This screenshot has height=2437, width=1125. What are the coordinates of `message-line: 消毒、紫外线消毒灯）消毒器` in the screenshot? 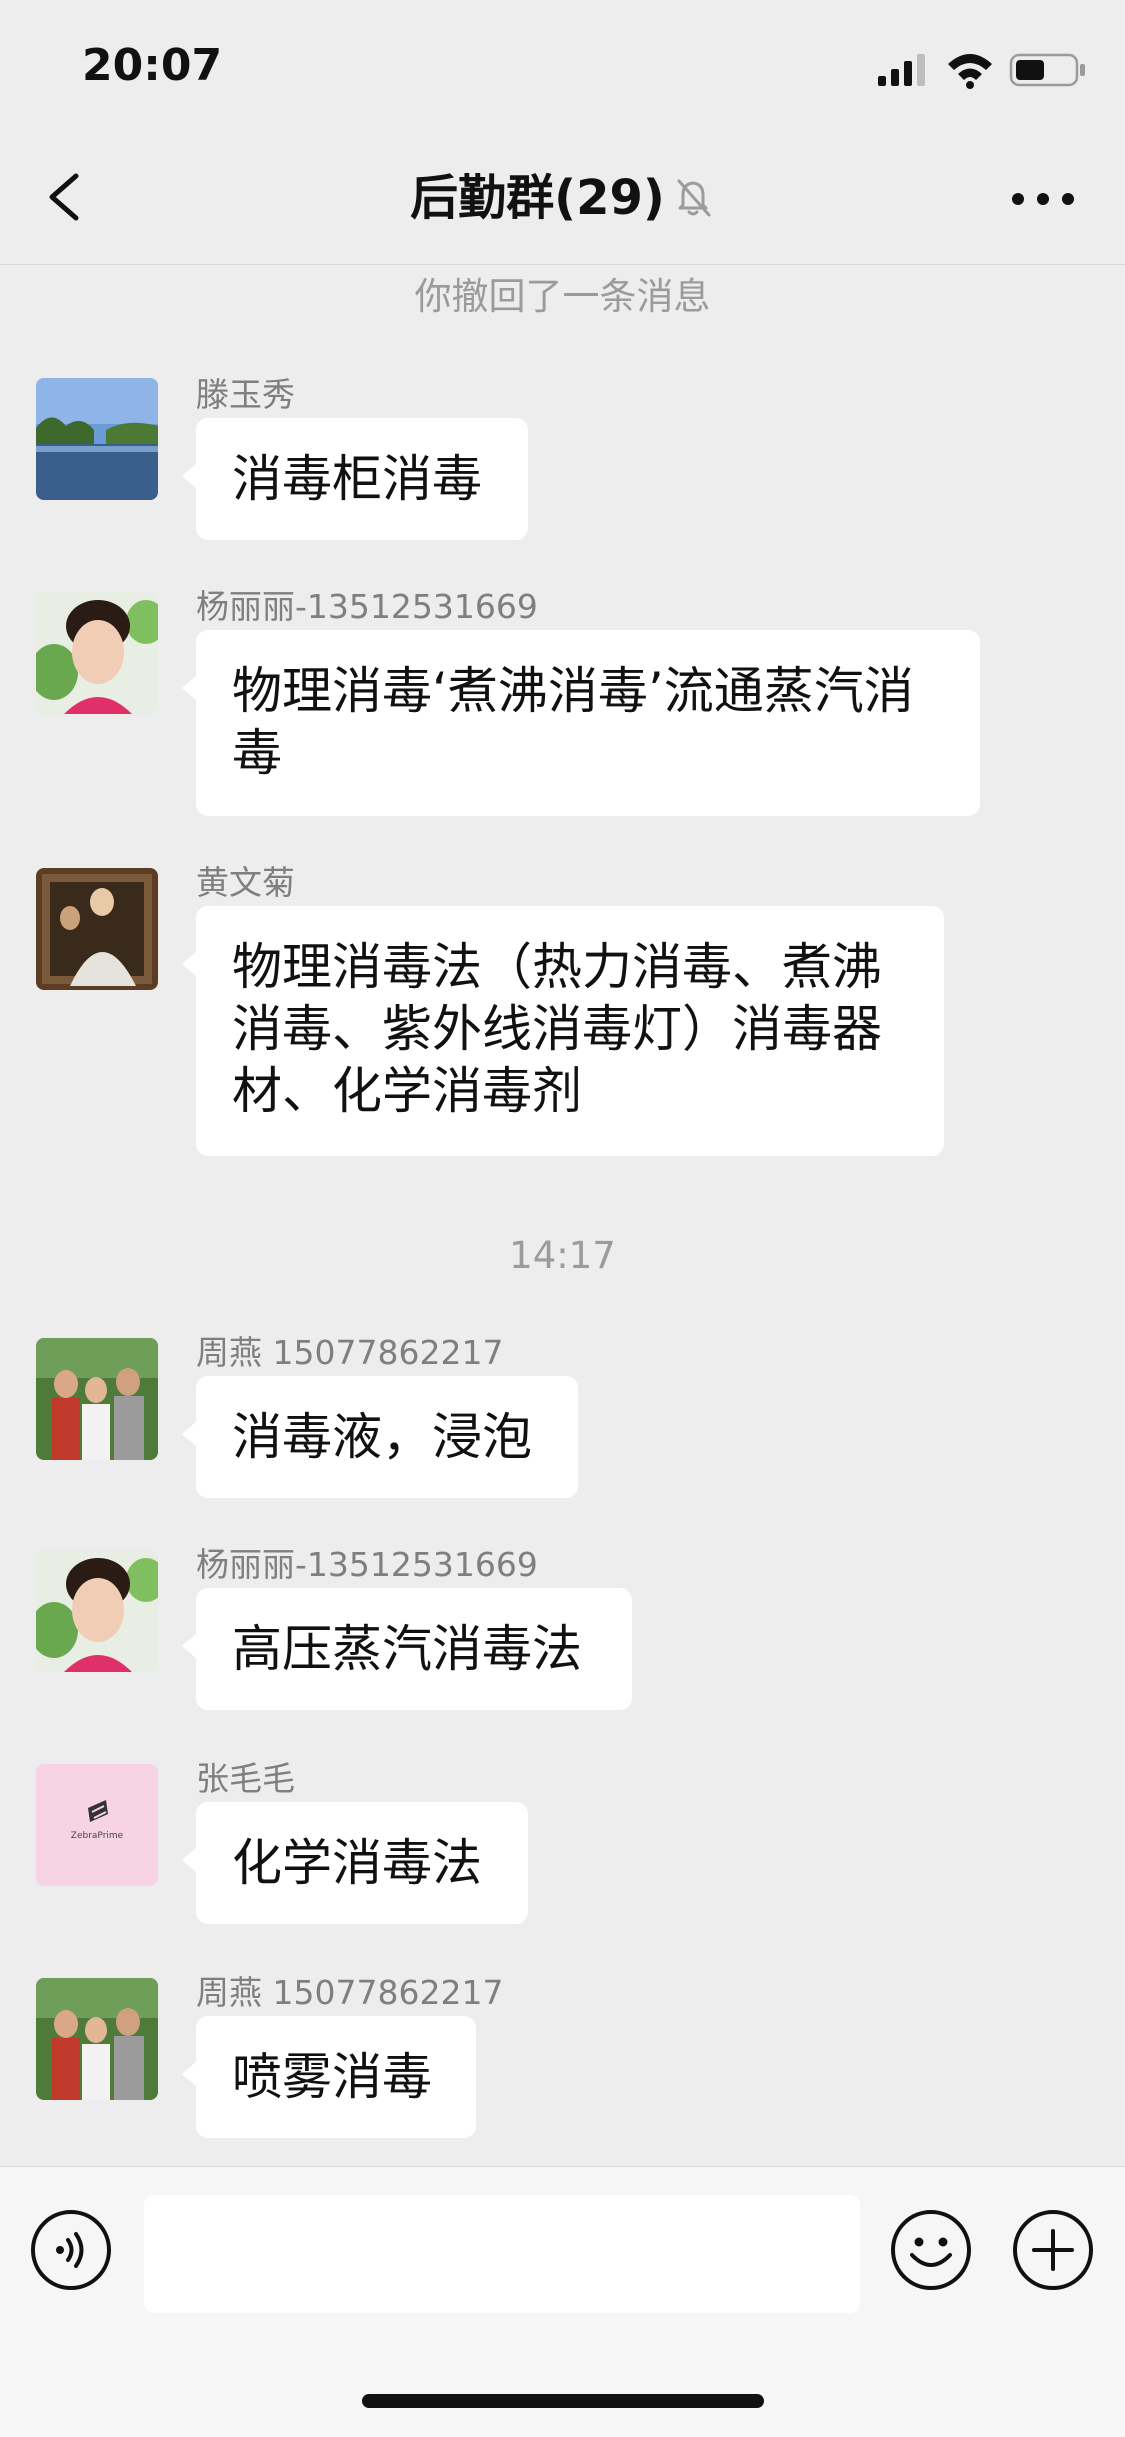 It's located at (557, 1029).